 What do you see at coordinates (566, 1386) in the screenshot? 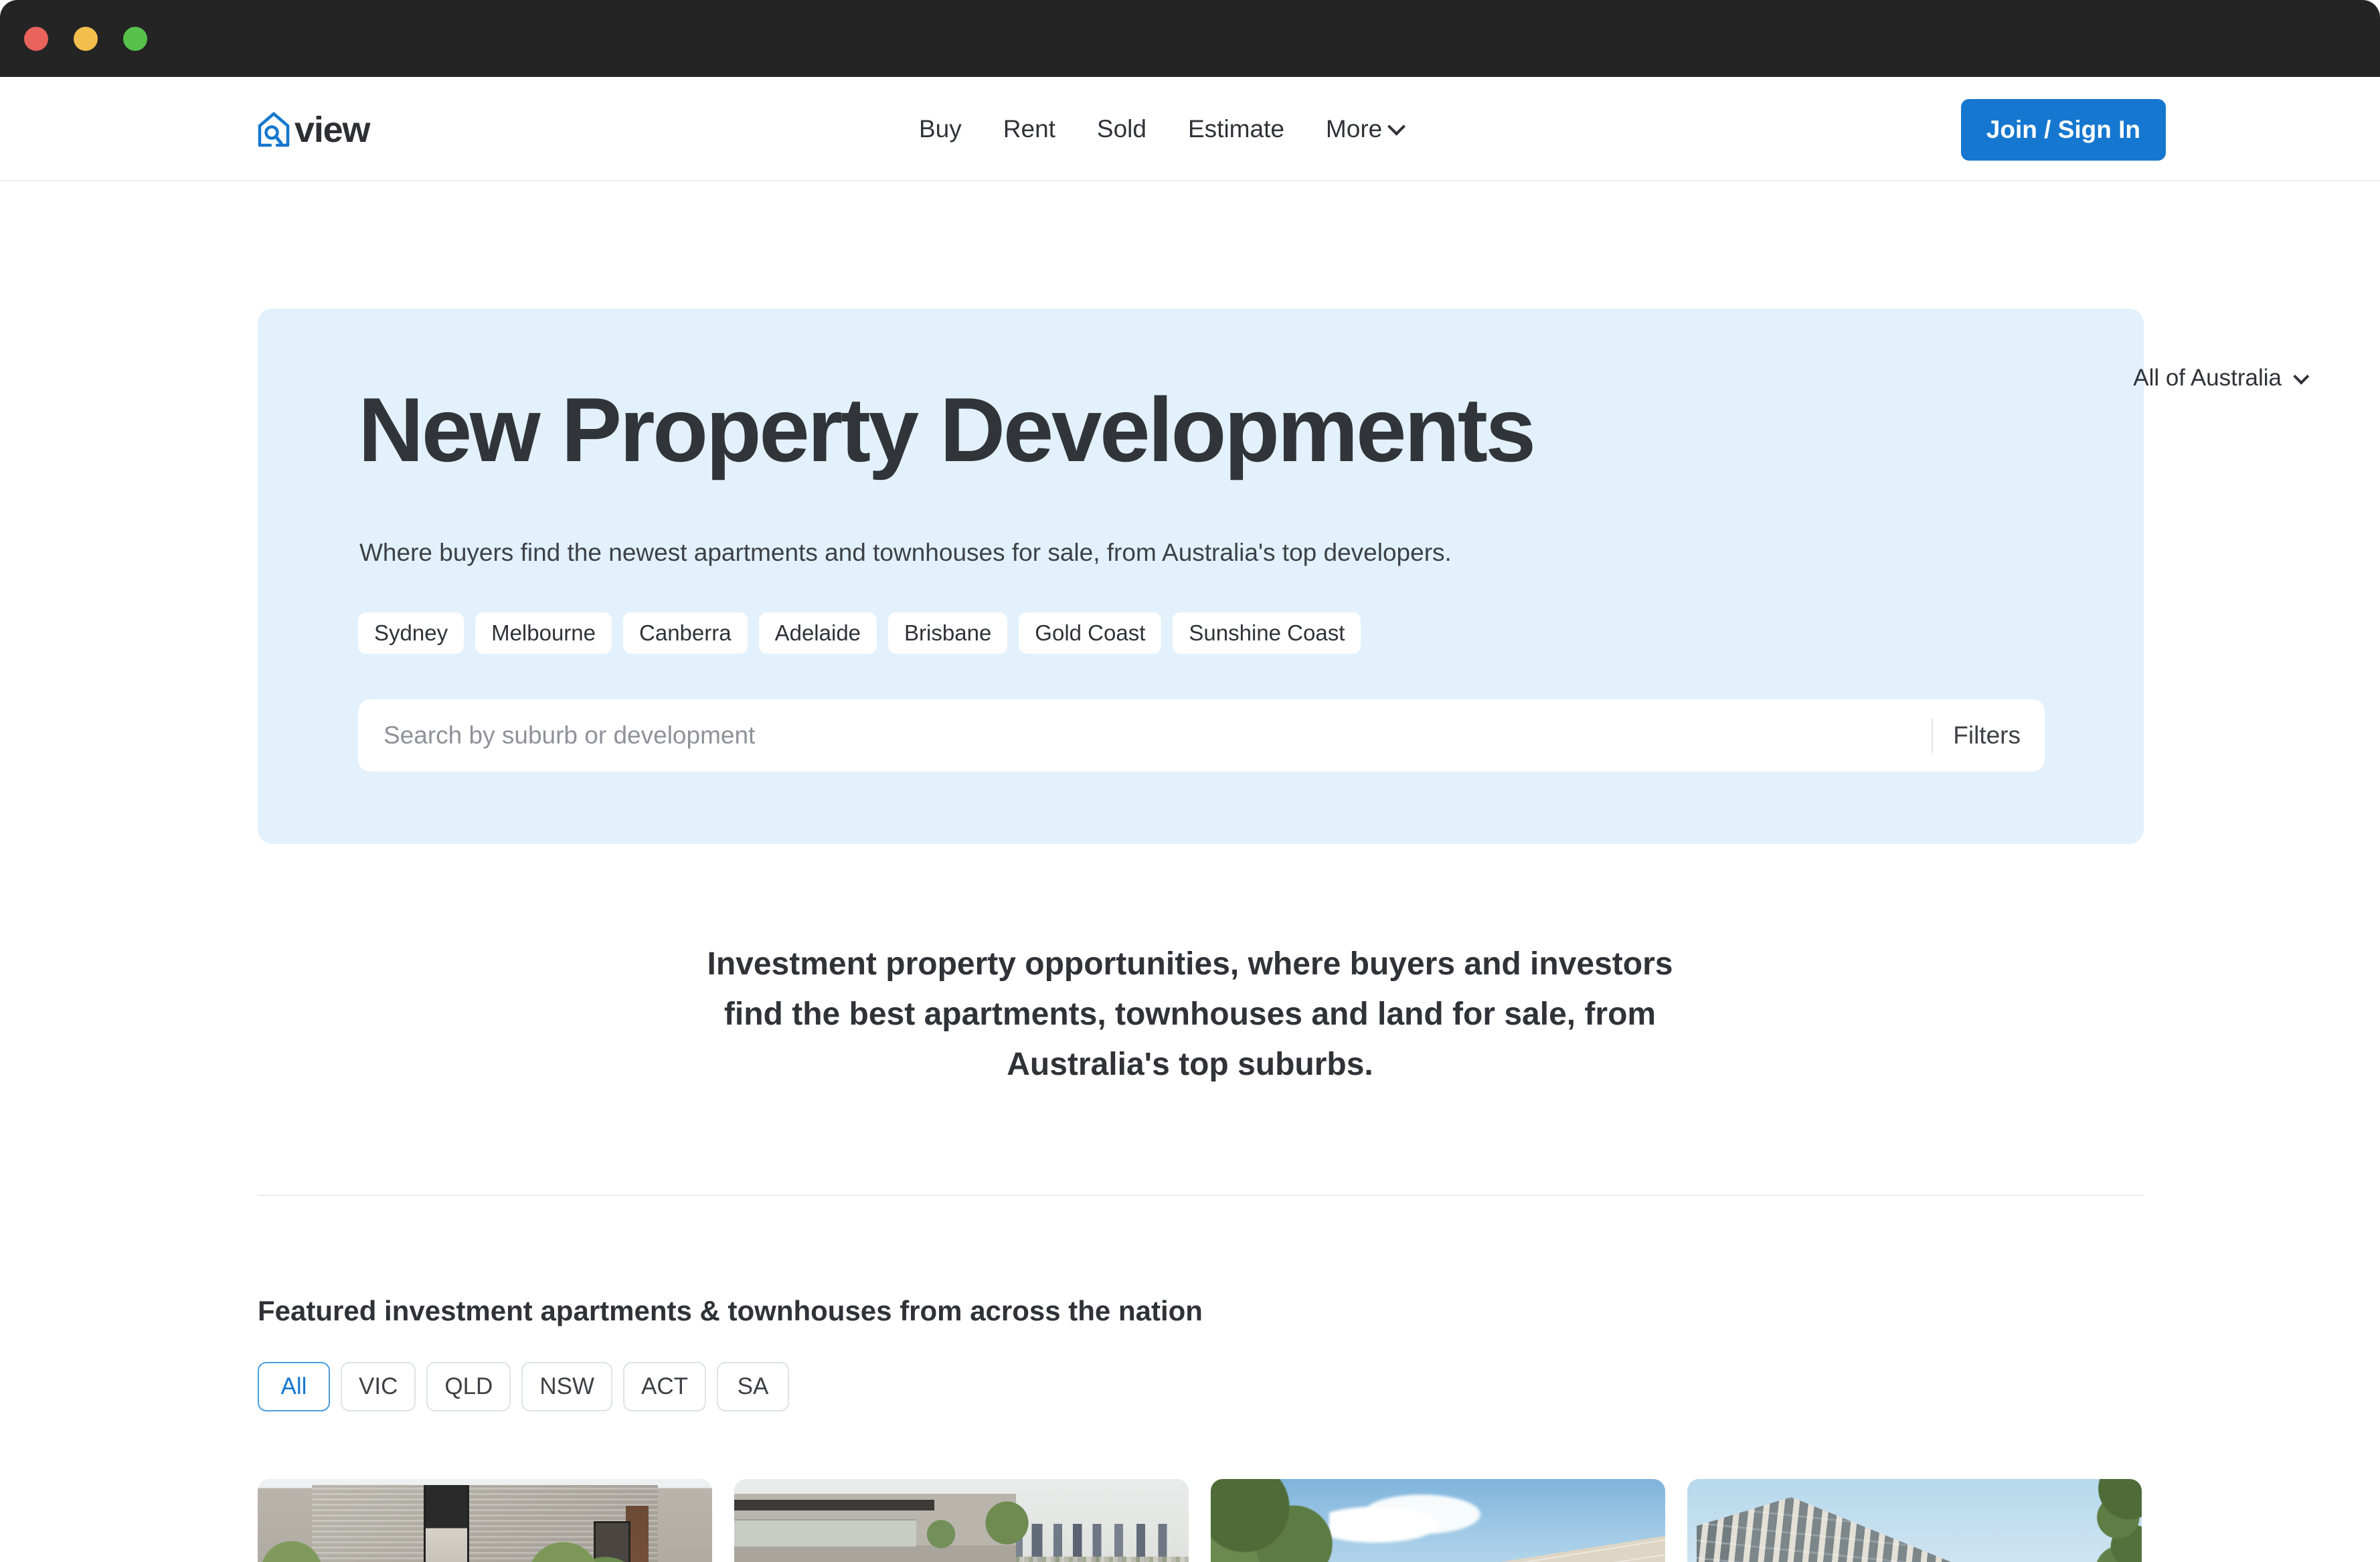
I see `state-tab-nsw: NSW` at bounding box center [566, 1386].